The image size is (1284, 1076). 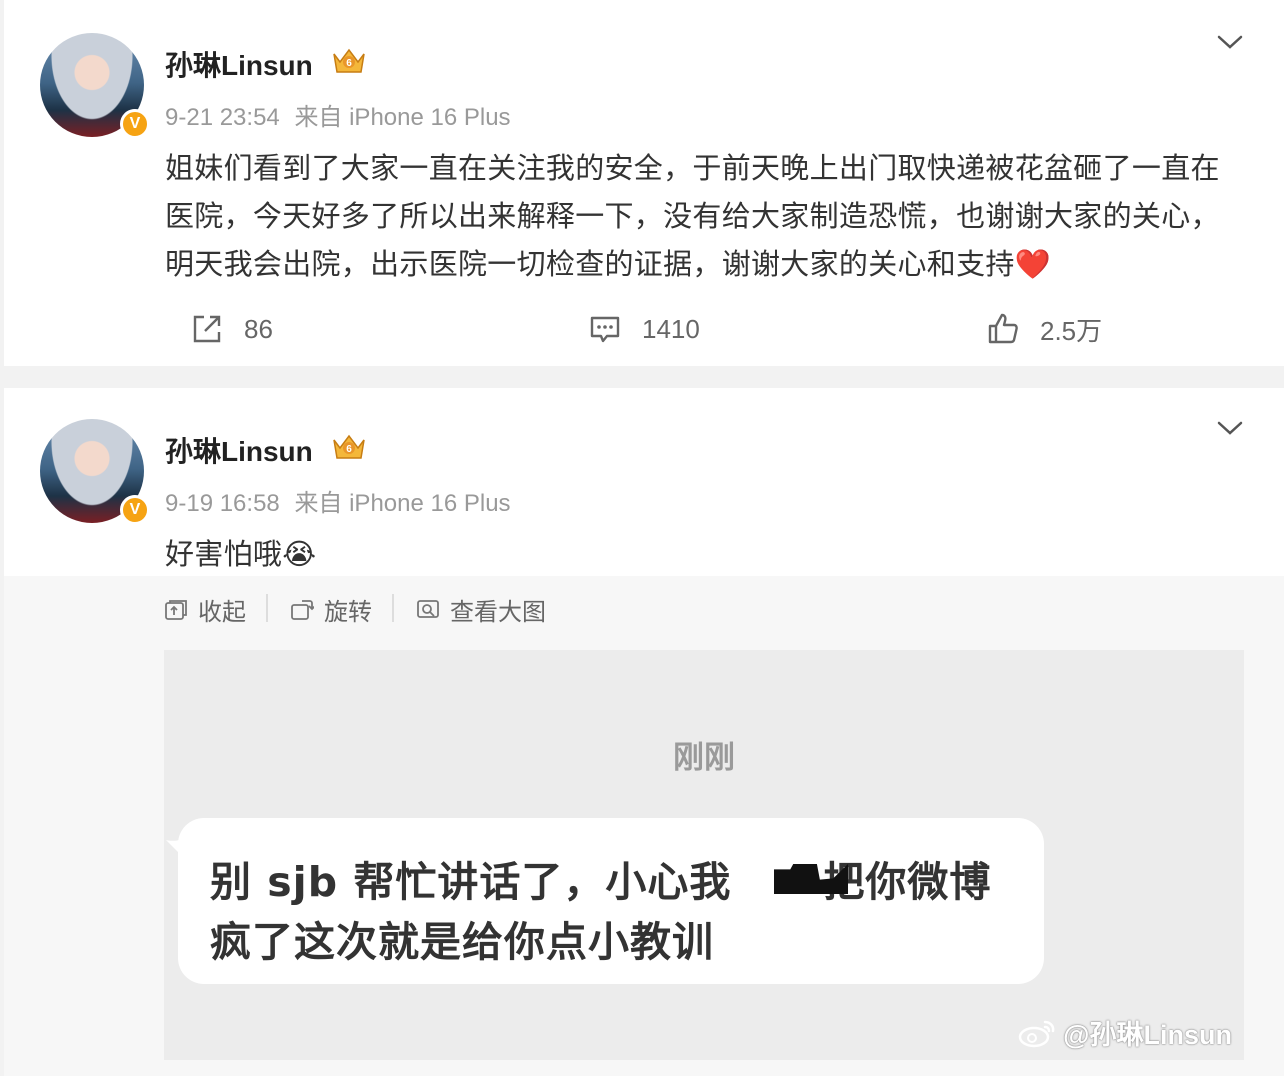 I want to click on message-line-1: 别 sjb 帮忙讲话了，小心我 把你微博, so click(x=600, y=878).